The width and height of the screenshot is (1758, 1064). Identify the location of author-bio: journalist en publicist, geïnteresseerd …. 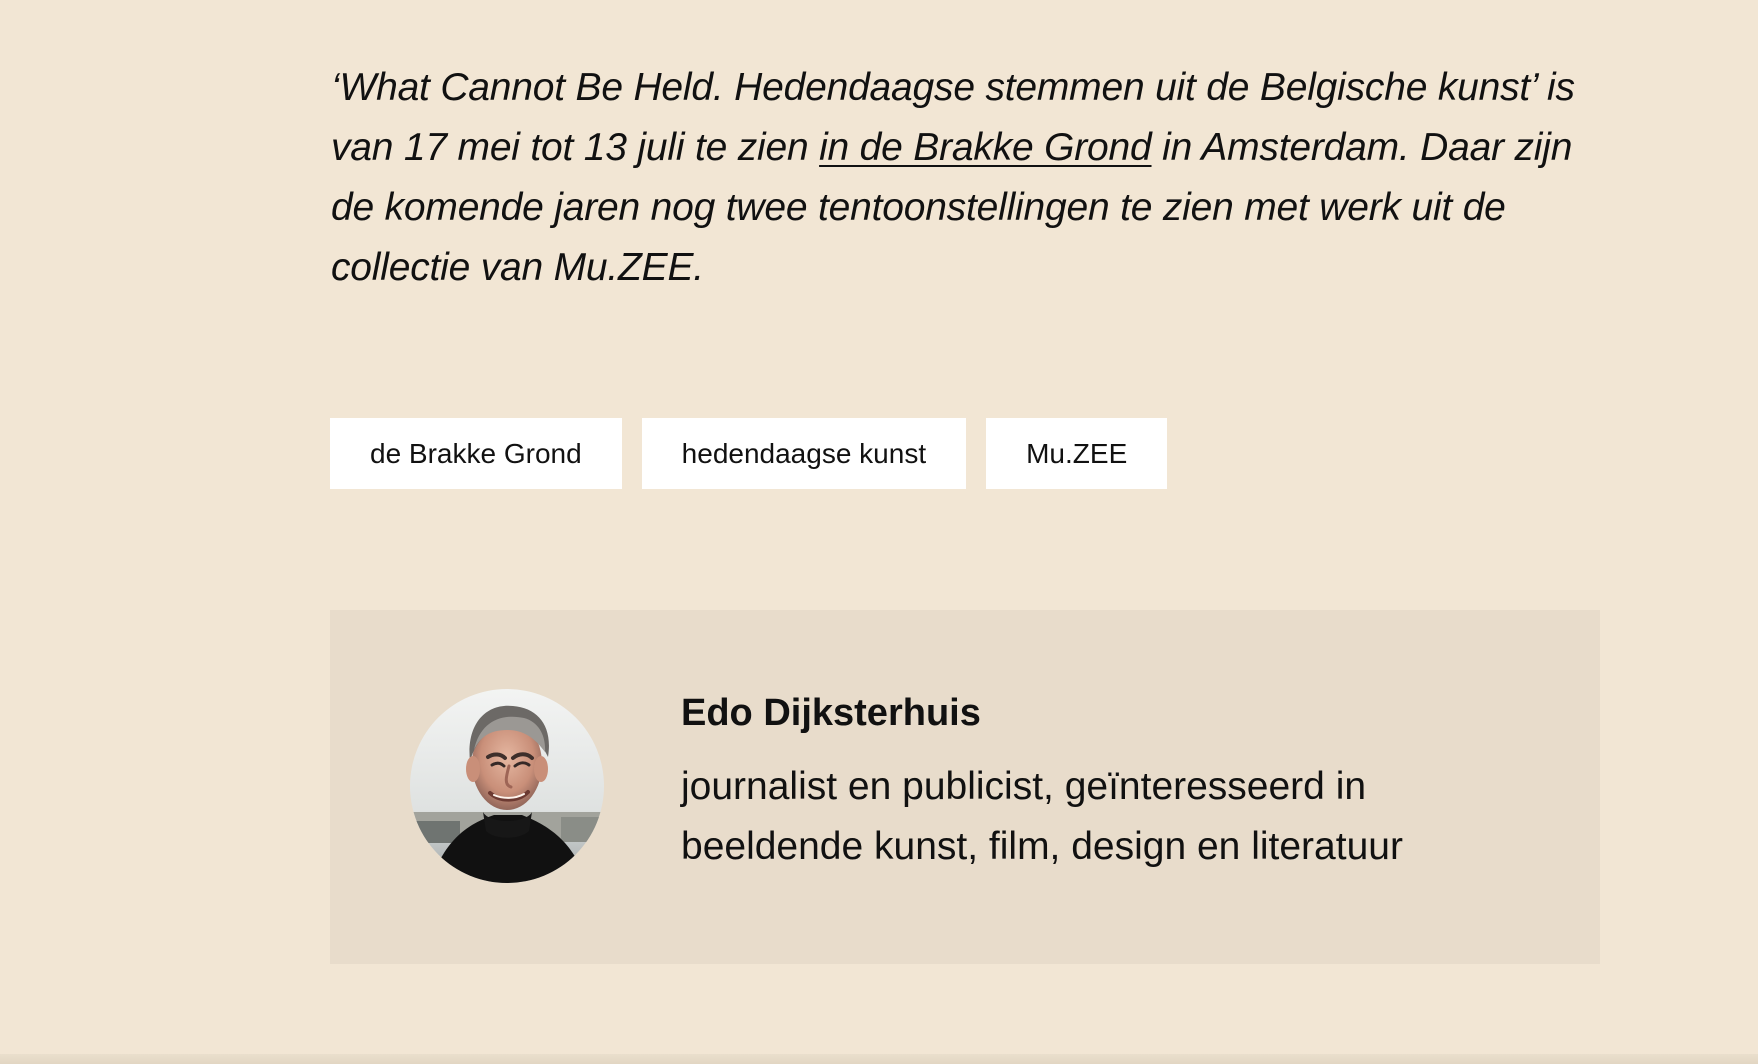
(1042, 816).